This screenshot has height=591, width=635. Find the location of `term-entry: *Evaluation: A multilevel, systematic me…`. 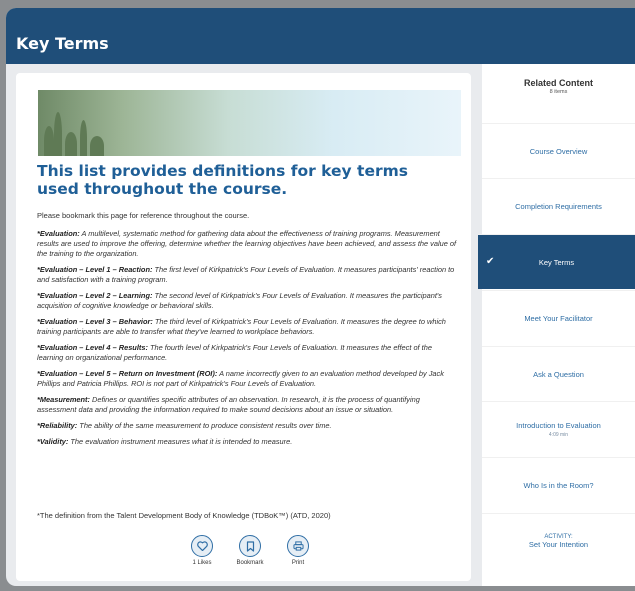

term-entry: *Evaluation: A multilevel, systematic me… is located at coordinates (247, 244).